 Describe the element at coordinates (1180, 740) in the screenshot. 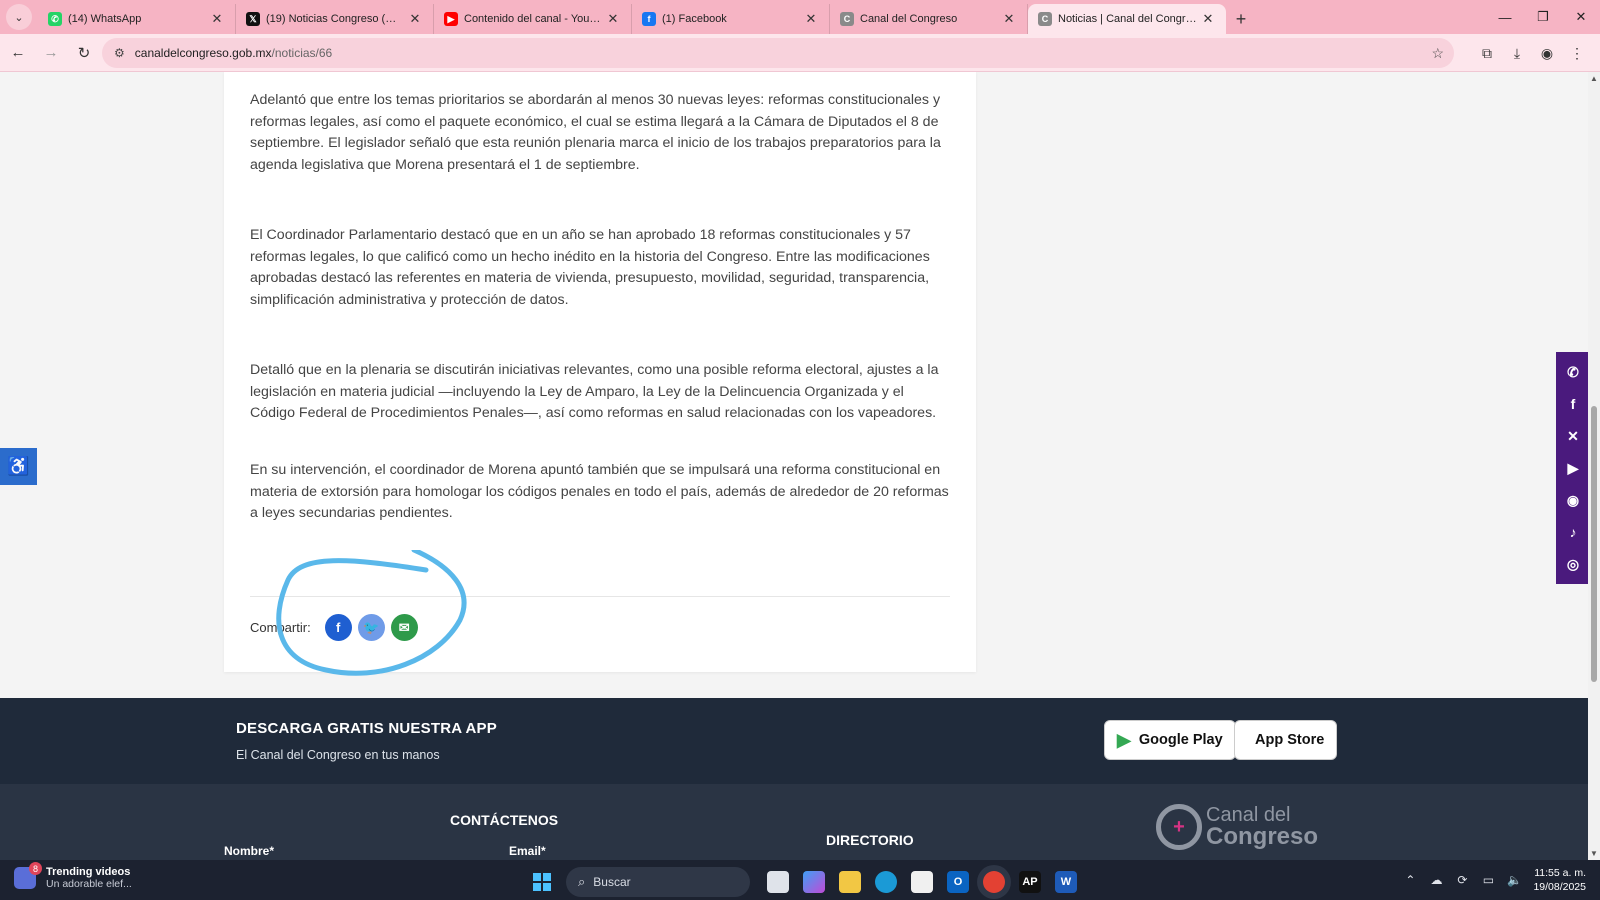

I see `google-play-label: Google Play` at that location.